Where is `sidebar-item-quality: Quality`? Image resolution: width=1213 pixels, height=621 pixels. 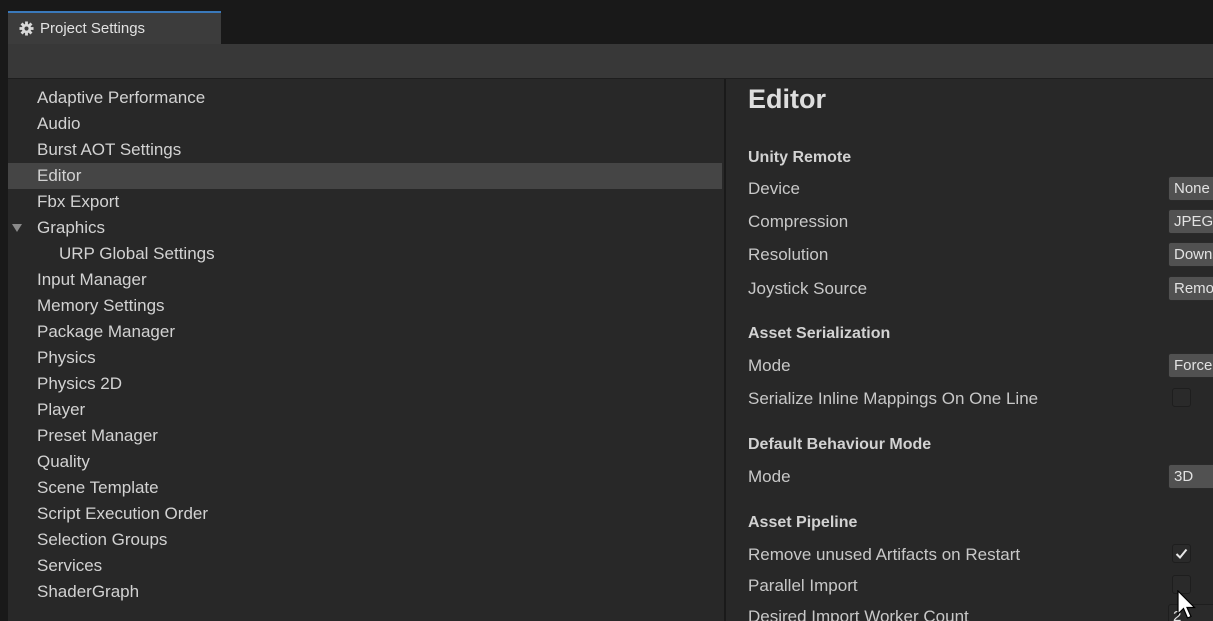
sidebar-item-quality: Quality is located at coordinates (365, 462).